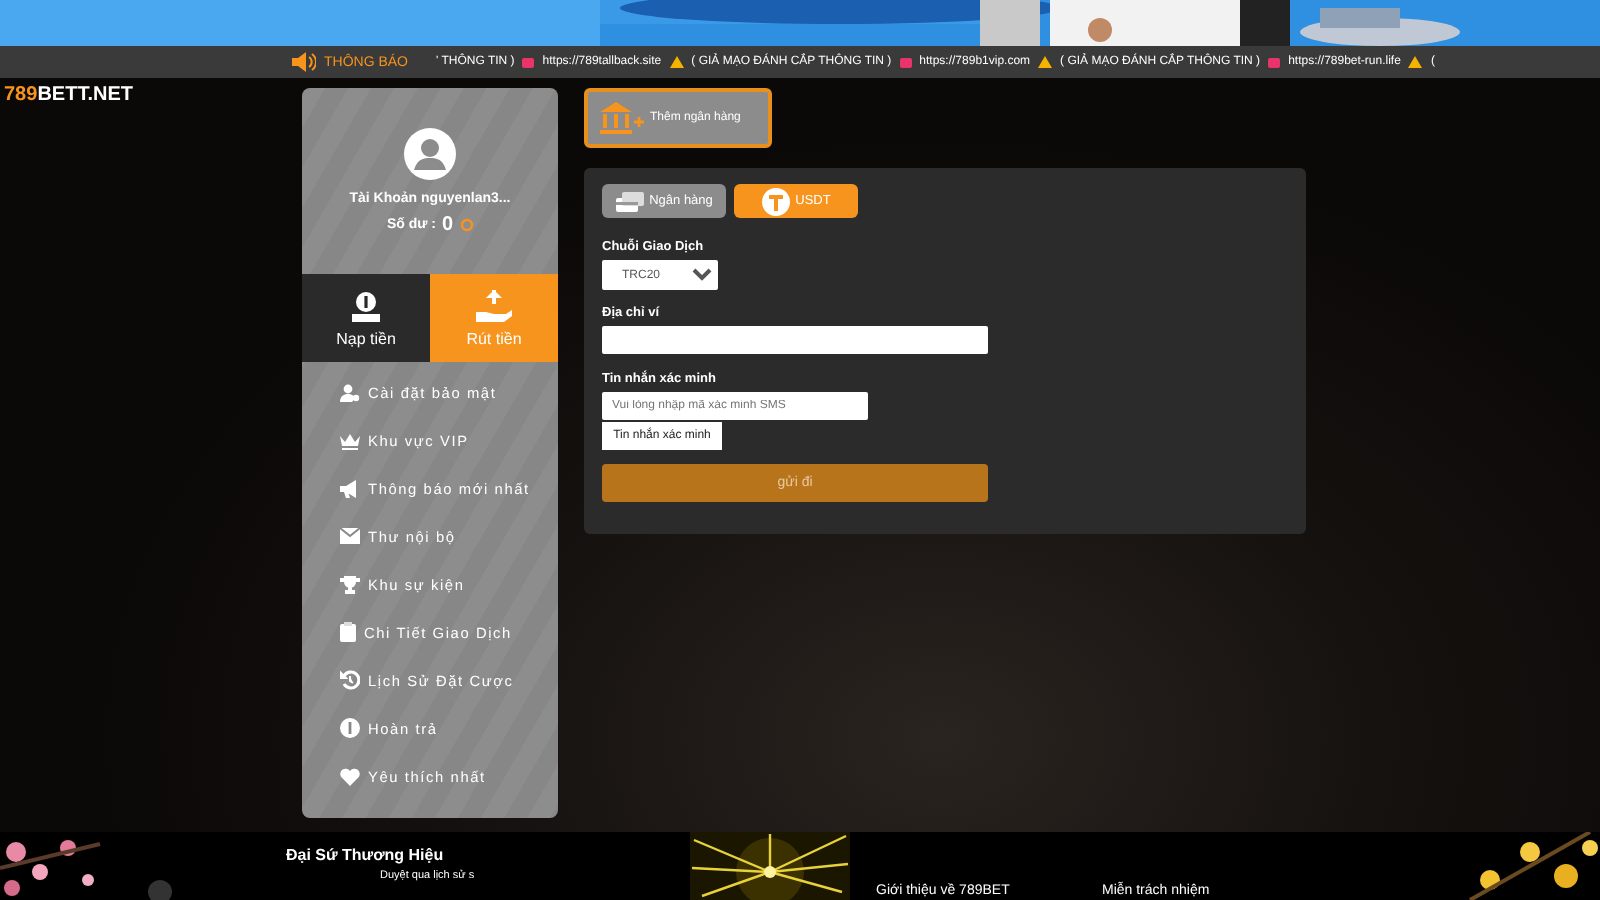  I want to click on user-gear-icon, so click(350, 392).